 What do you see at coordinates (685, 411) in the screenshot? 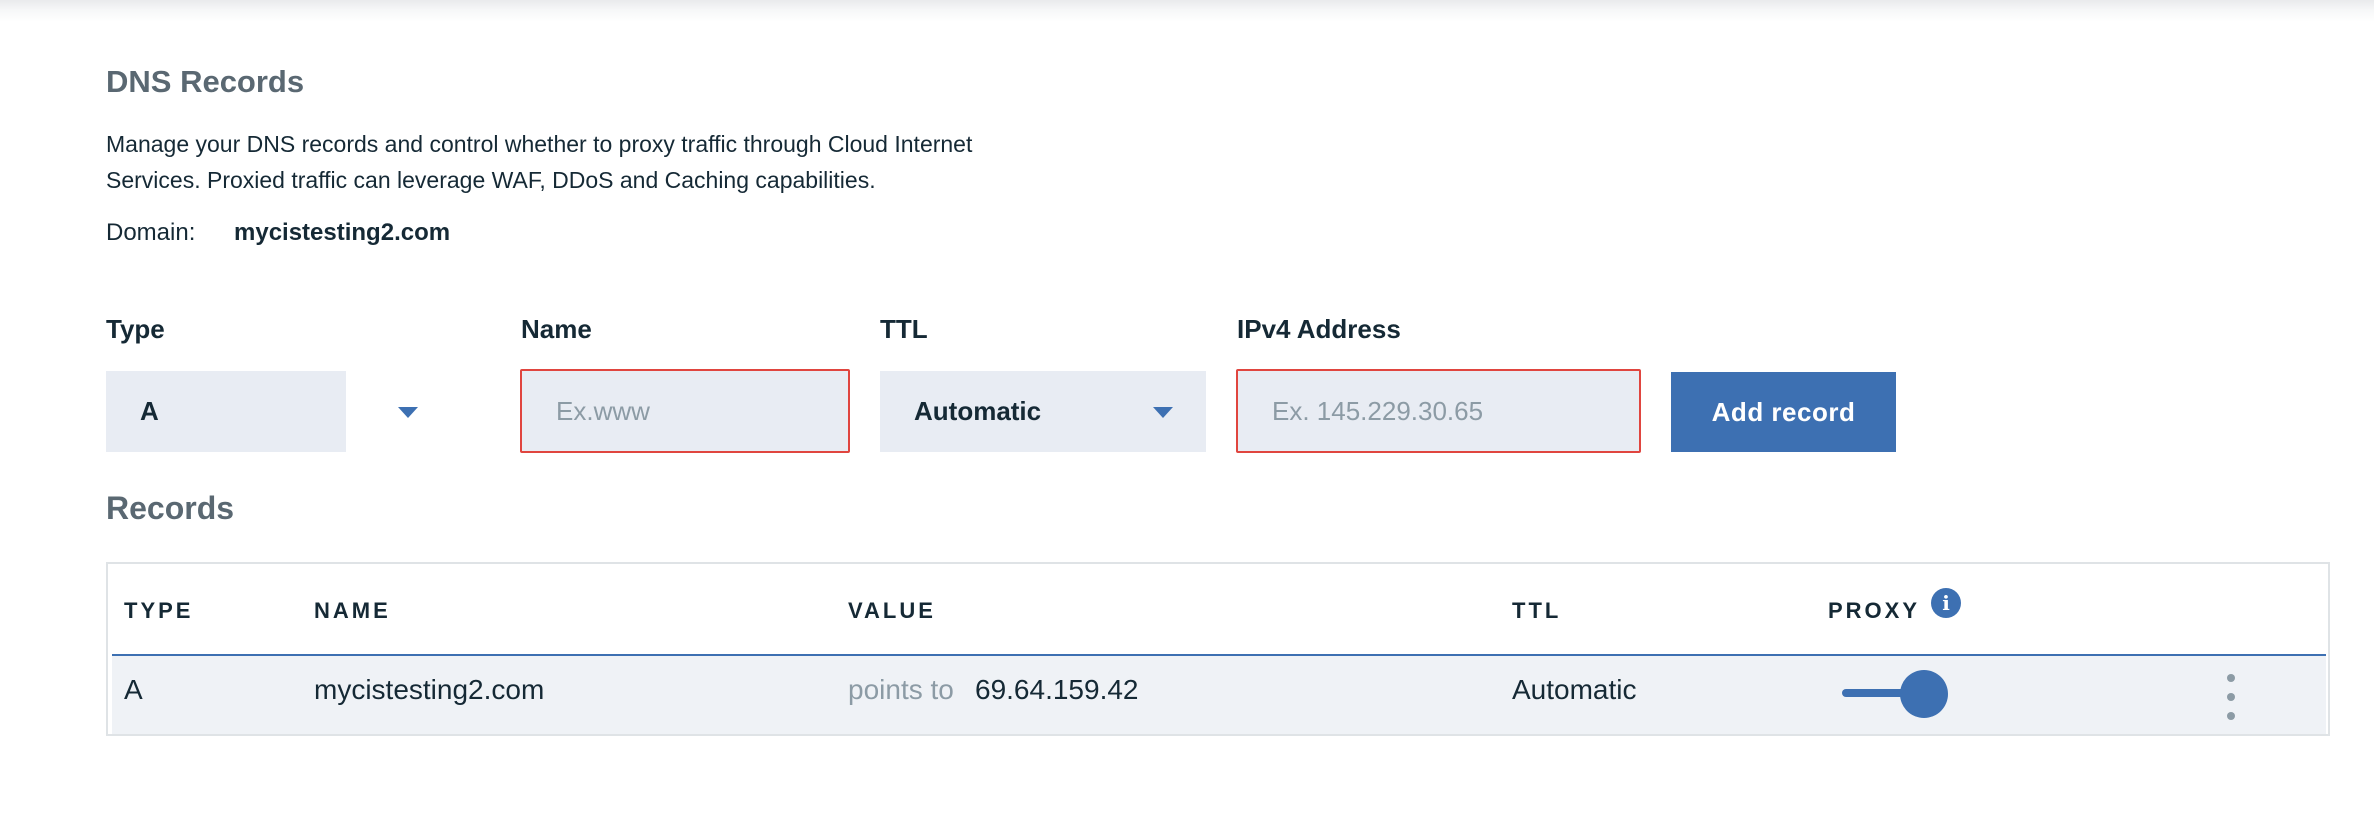
I see `name-input` at bounding box center [685, 411].